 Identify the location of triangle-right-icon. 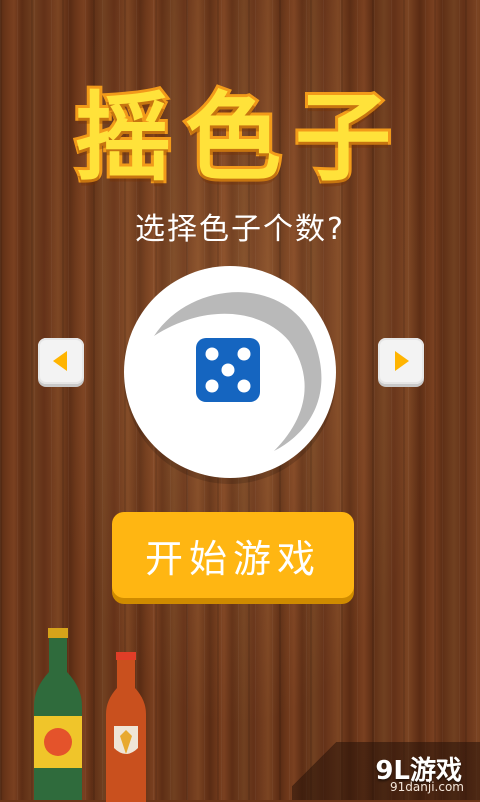
(402, 361).